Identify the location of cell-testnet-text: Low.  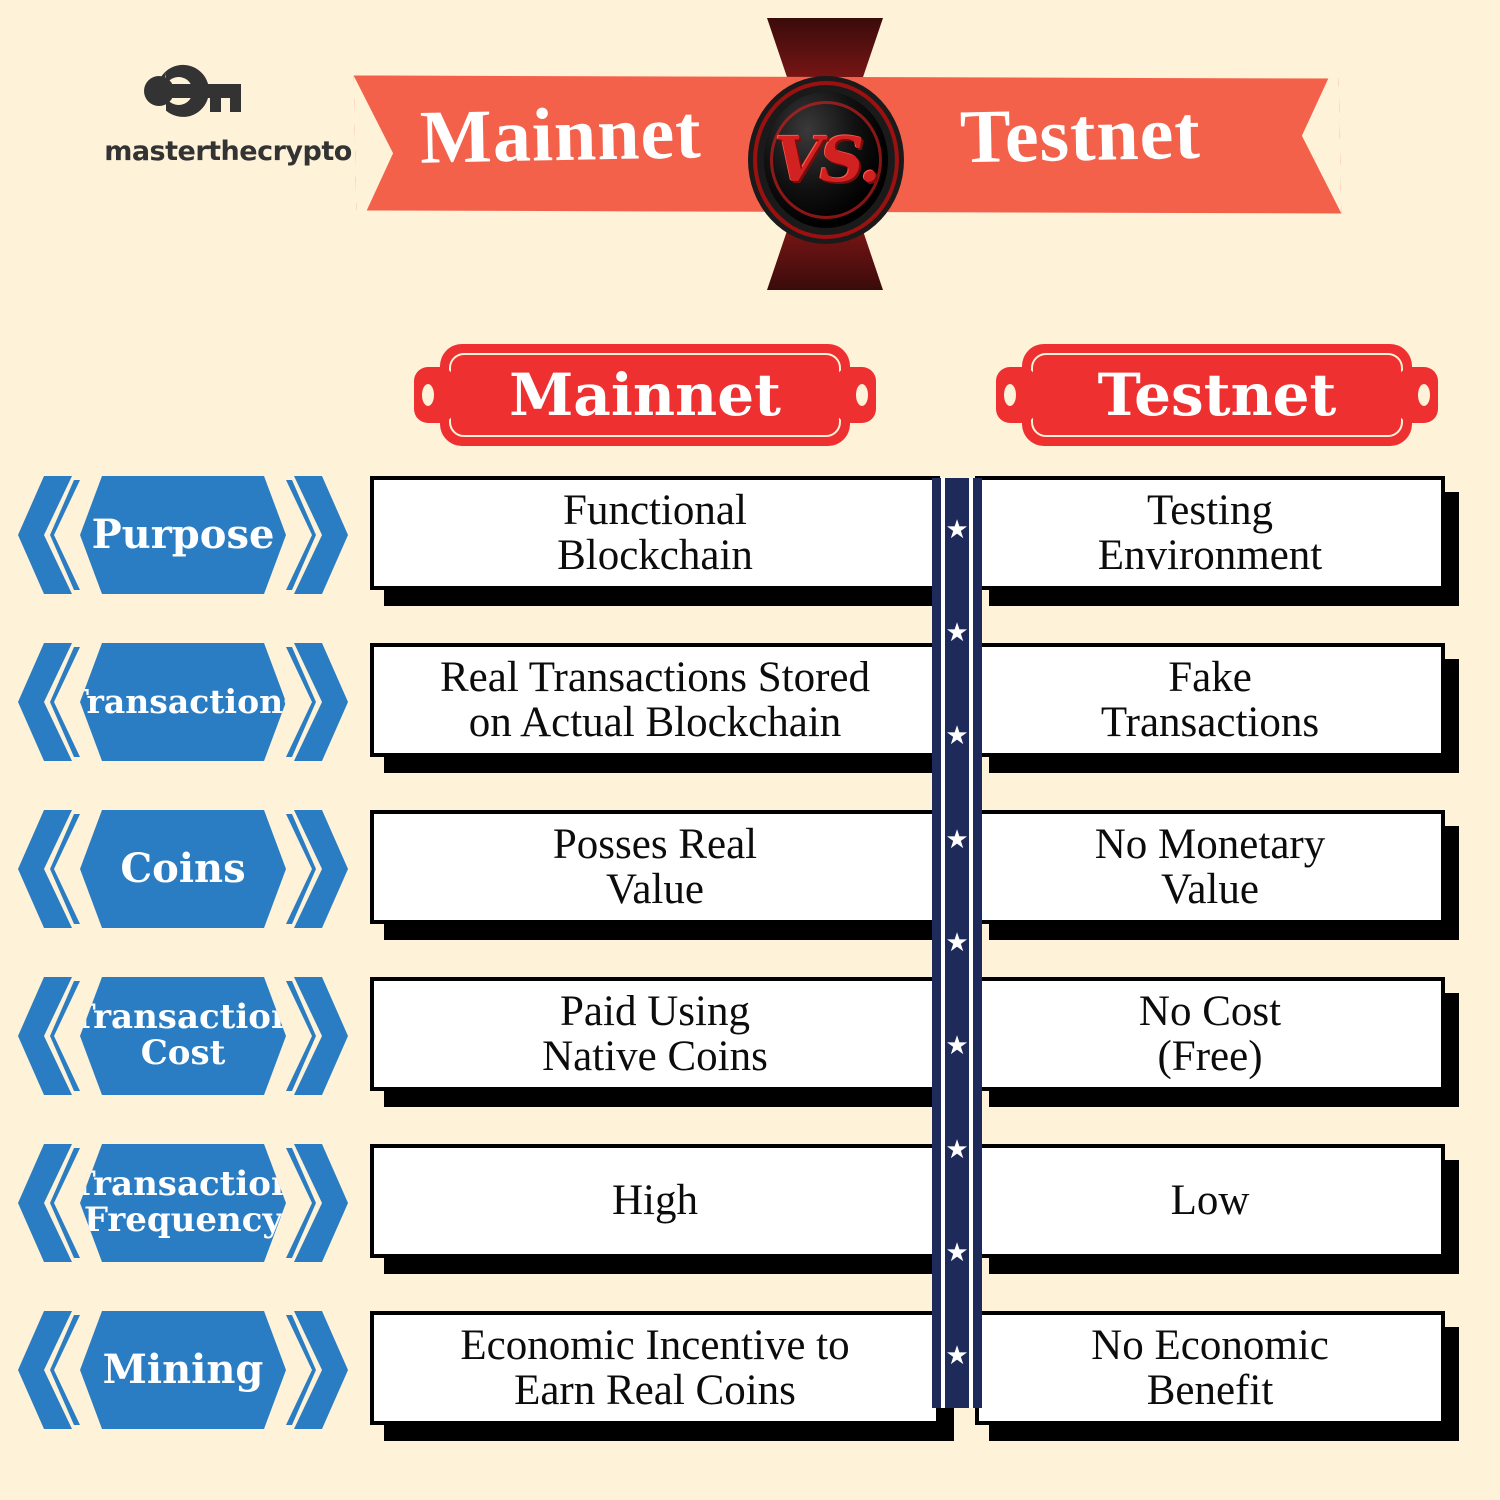
(1210, 1201).